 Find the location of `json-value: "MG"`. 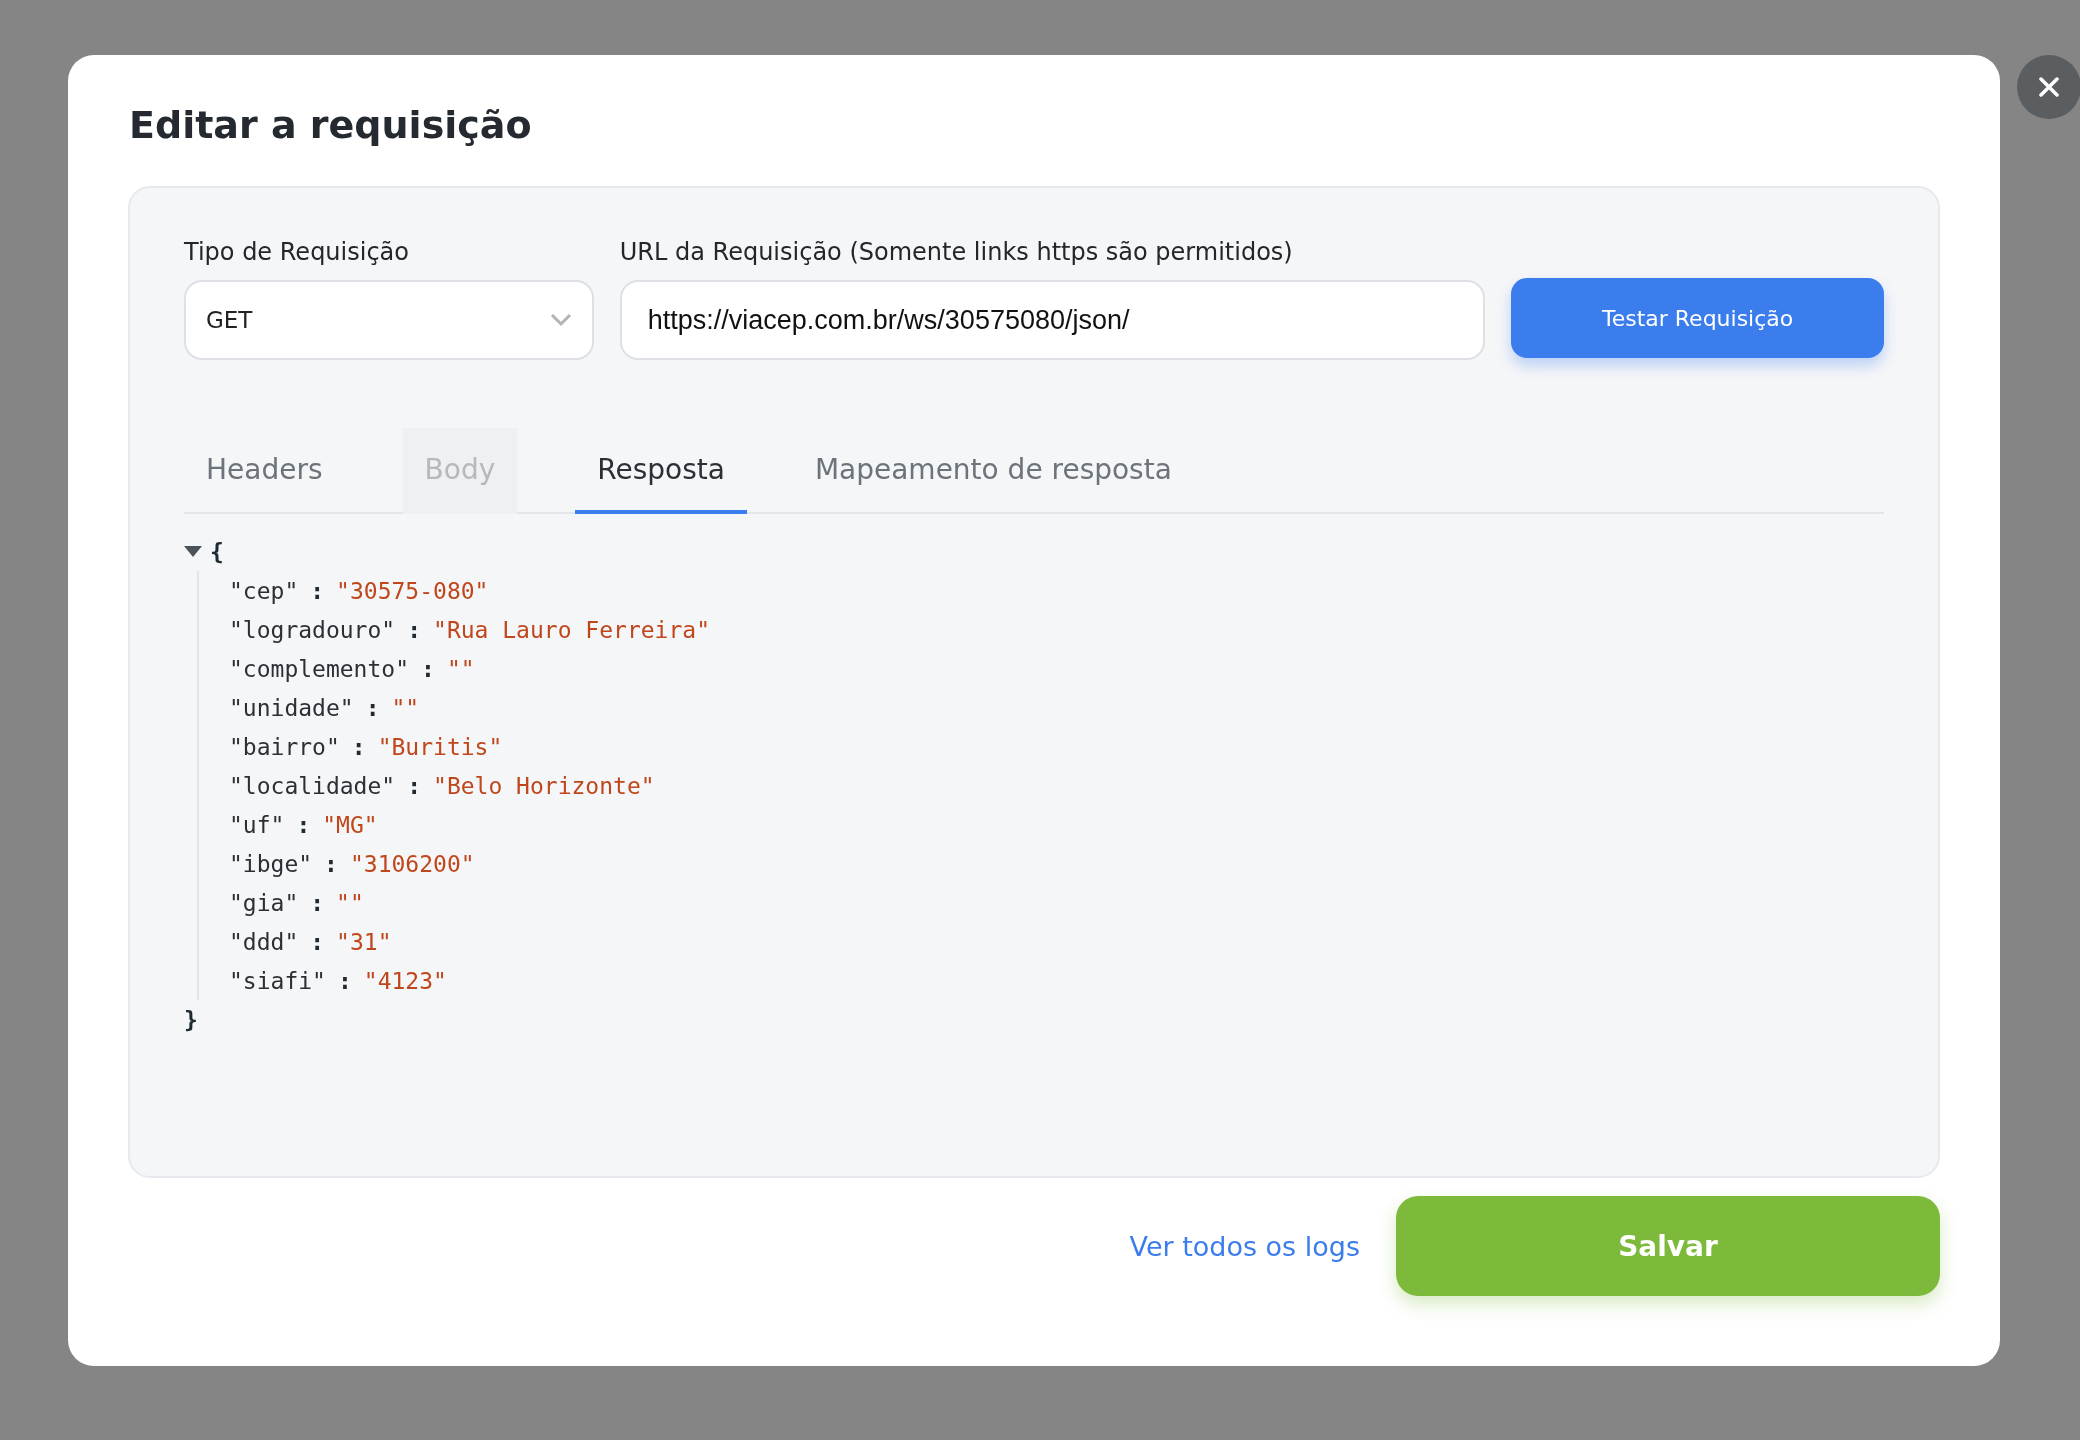

json-value: "MG" is located at coordinates (350, 824).